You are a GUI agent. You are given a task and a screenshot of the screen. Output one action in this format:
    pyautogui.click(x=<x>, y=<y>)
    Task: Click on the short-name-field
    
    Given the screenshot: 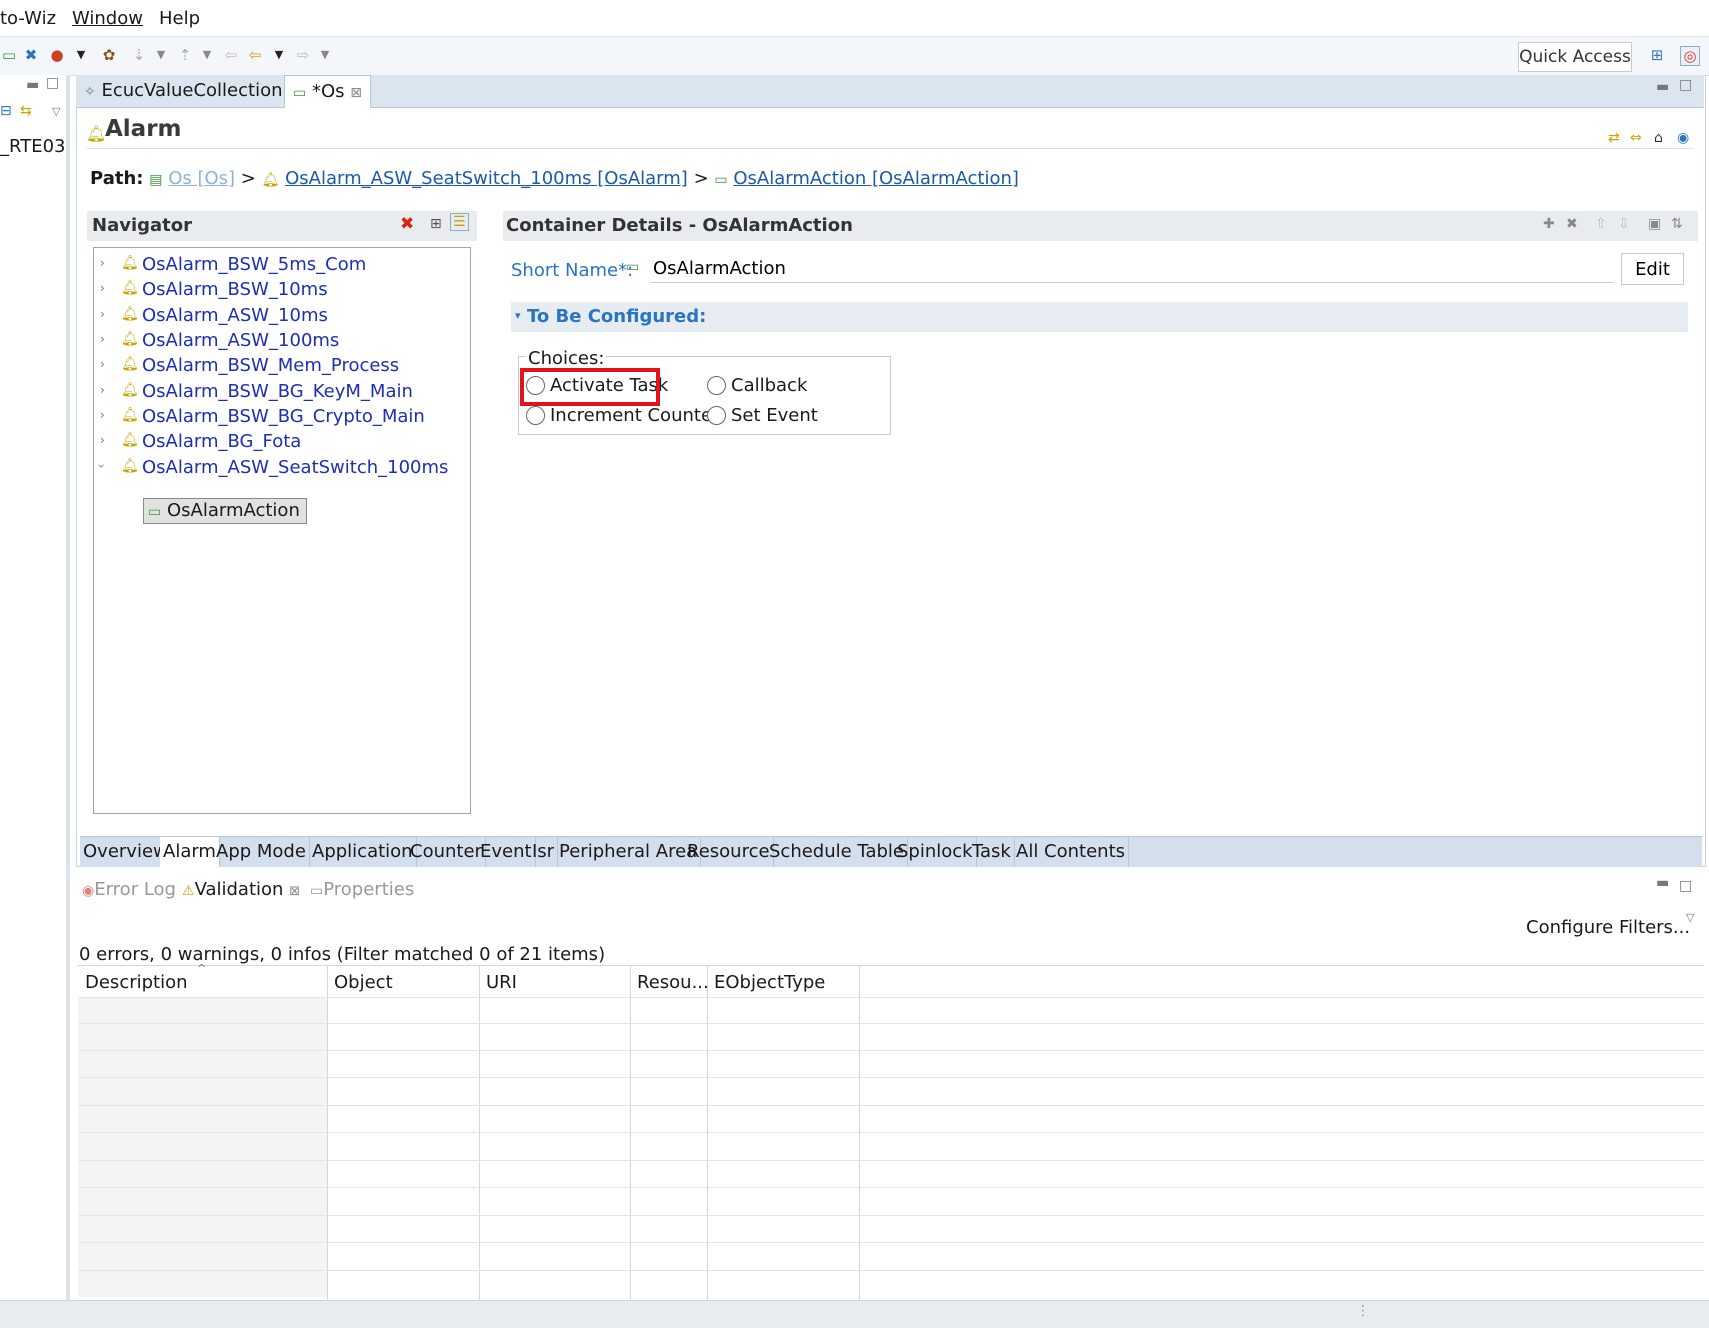 What is the action you would take?
    pyautogui.click(x=1132, y=268)
    